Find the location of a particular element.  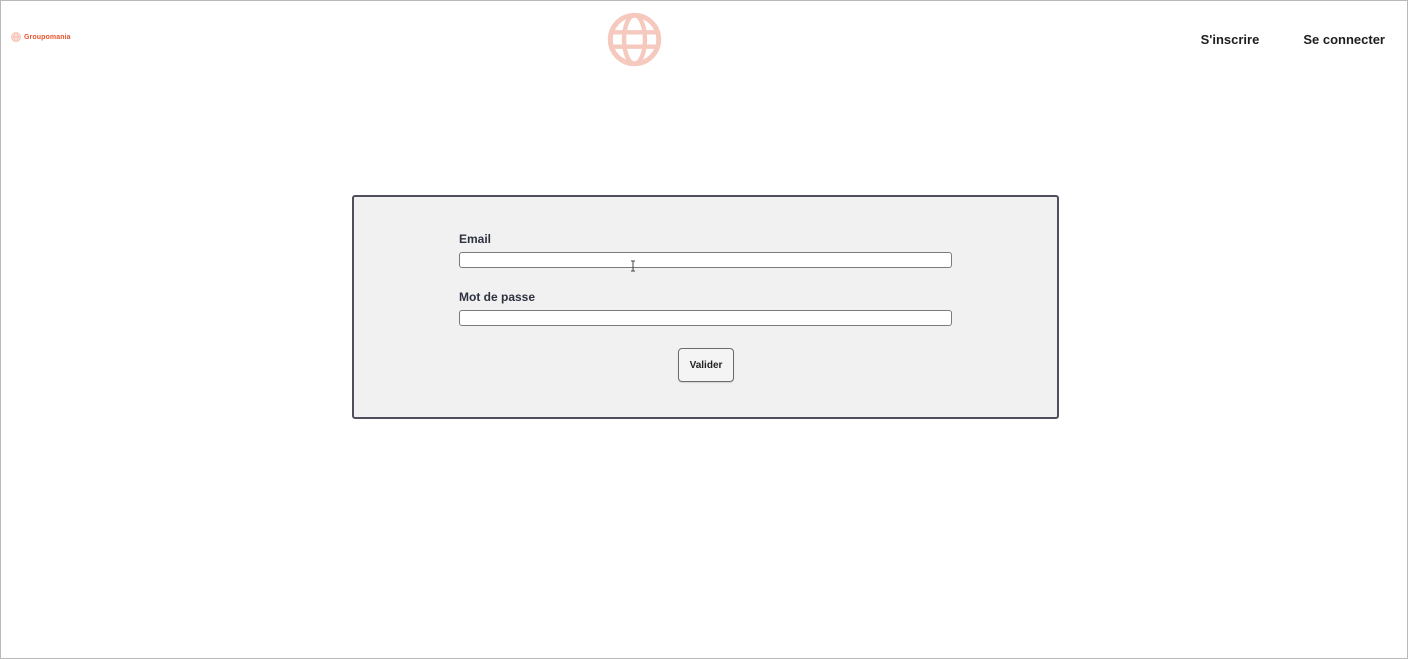

nav-login-link: Se connecter is located at coordinates (1344, 39).